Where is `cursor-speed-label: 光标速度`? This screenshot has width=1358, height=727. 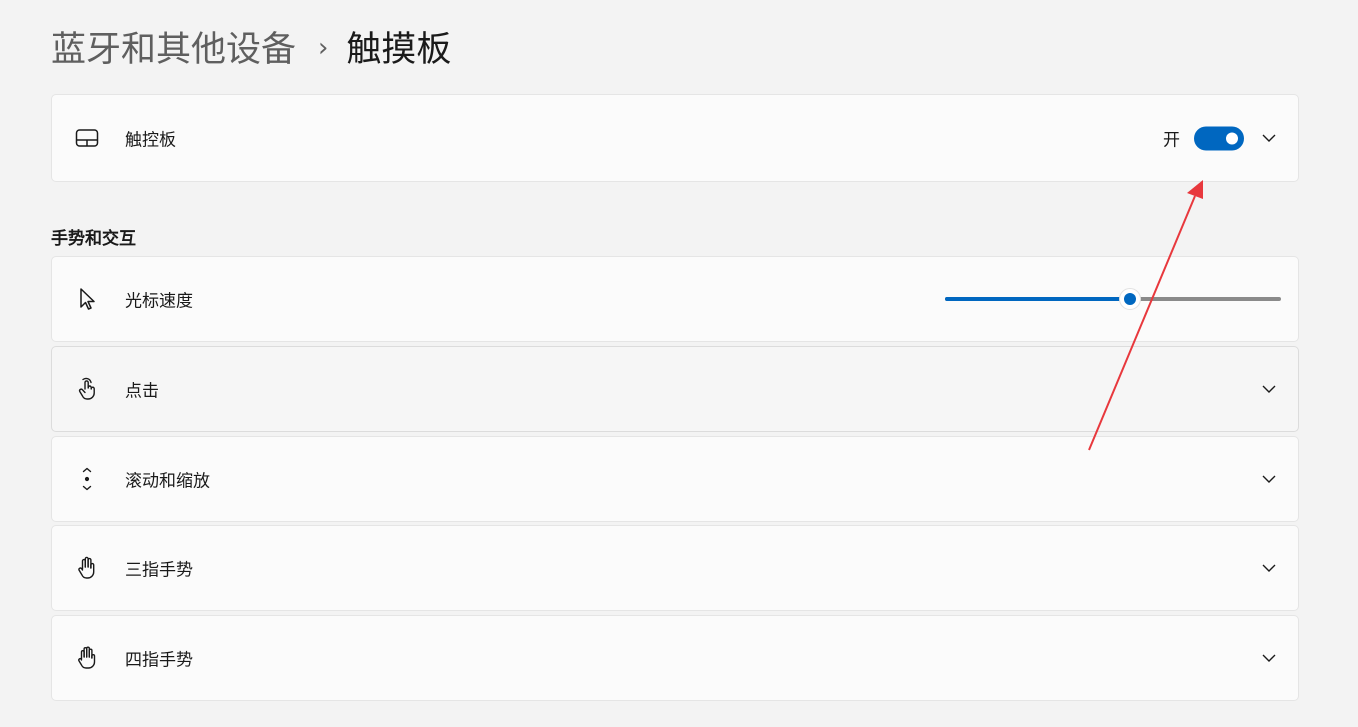 cursor-speed-label: 光标速度 is located at coordinates (159, 301).